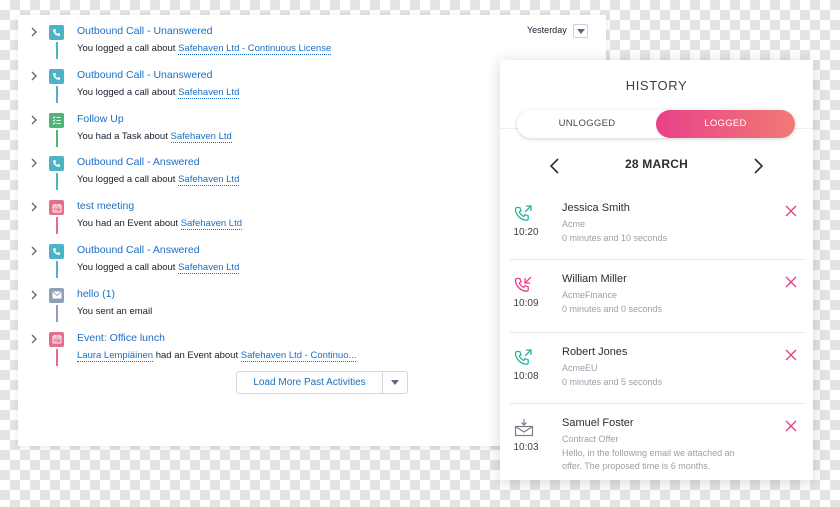  I want to click on entry-detail: offer. The proposed time is 6 months., so click(636, 466).